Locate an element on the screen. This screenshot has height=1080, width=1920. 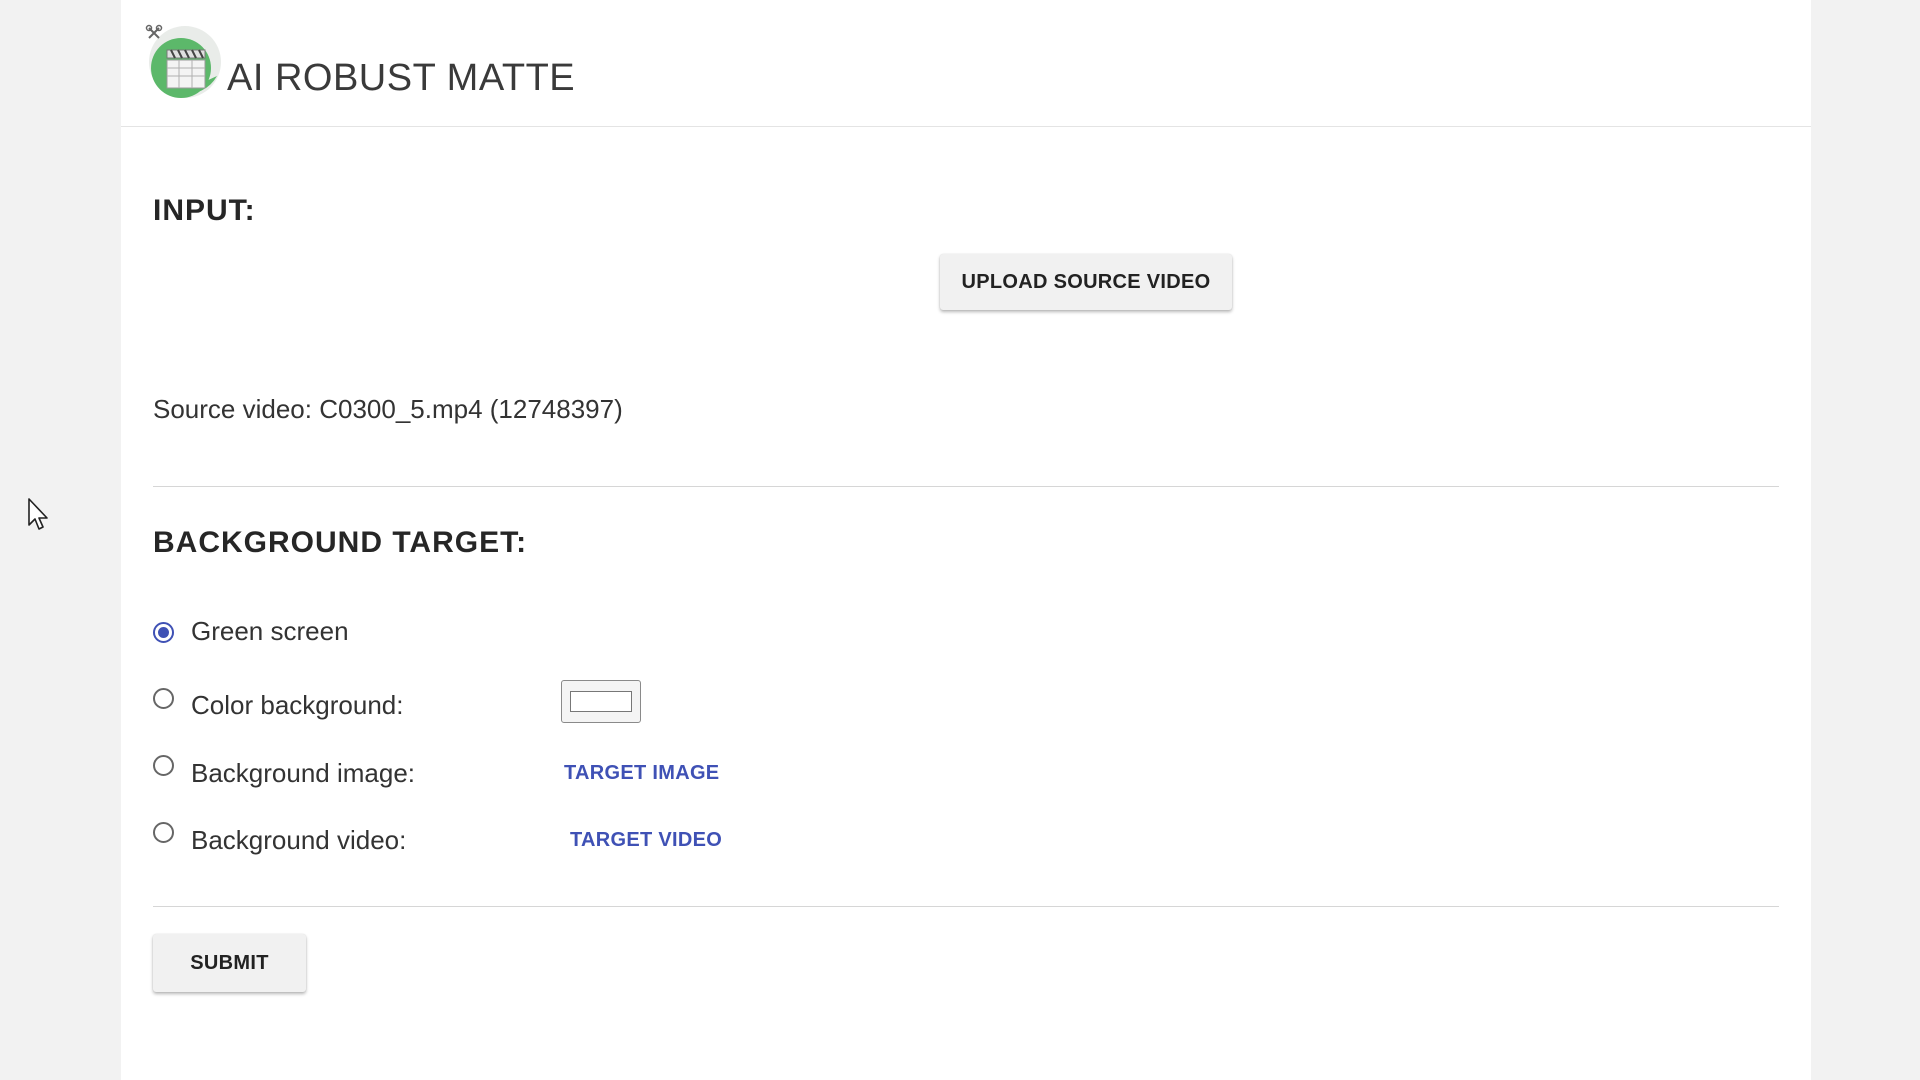
background-video-label: Background video: is located at coordinates (299, 840).